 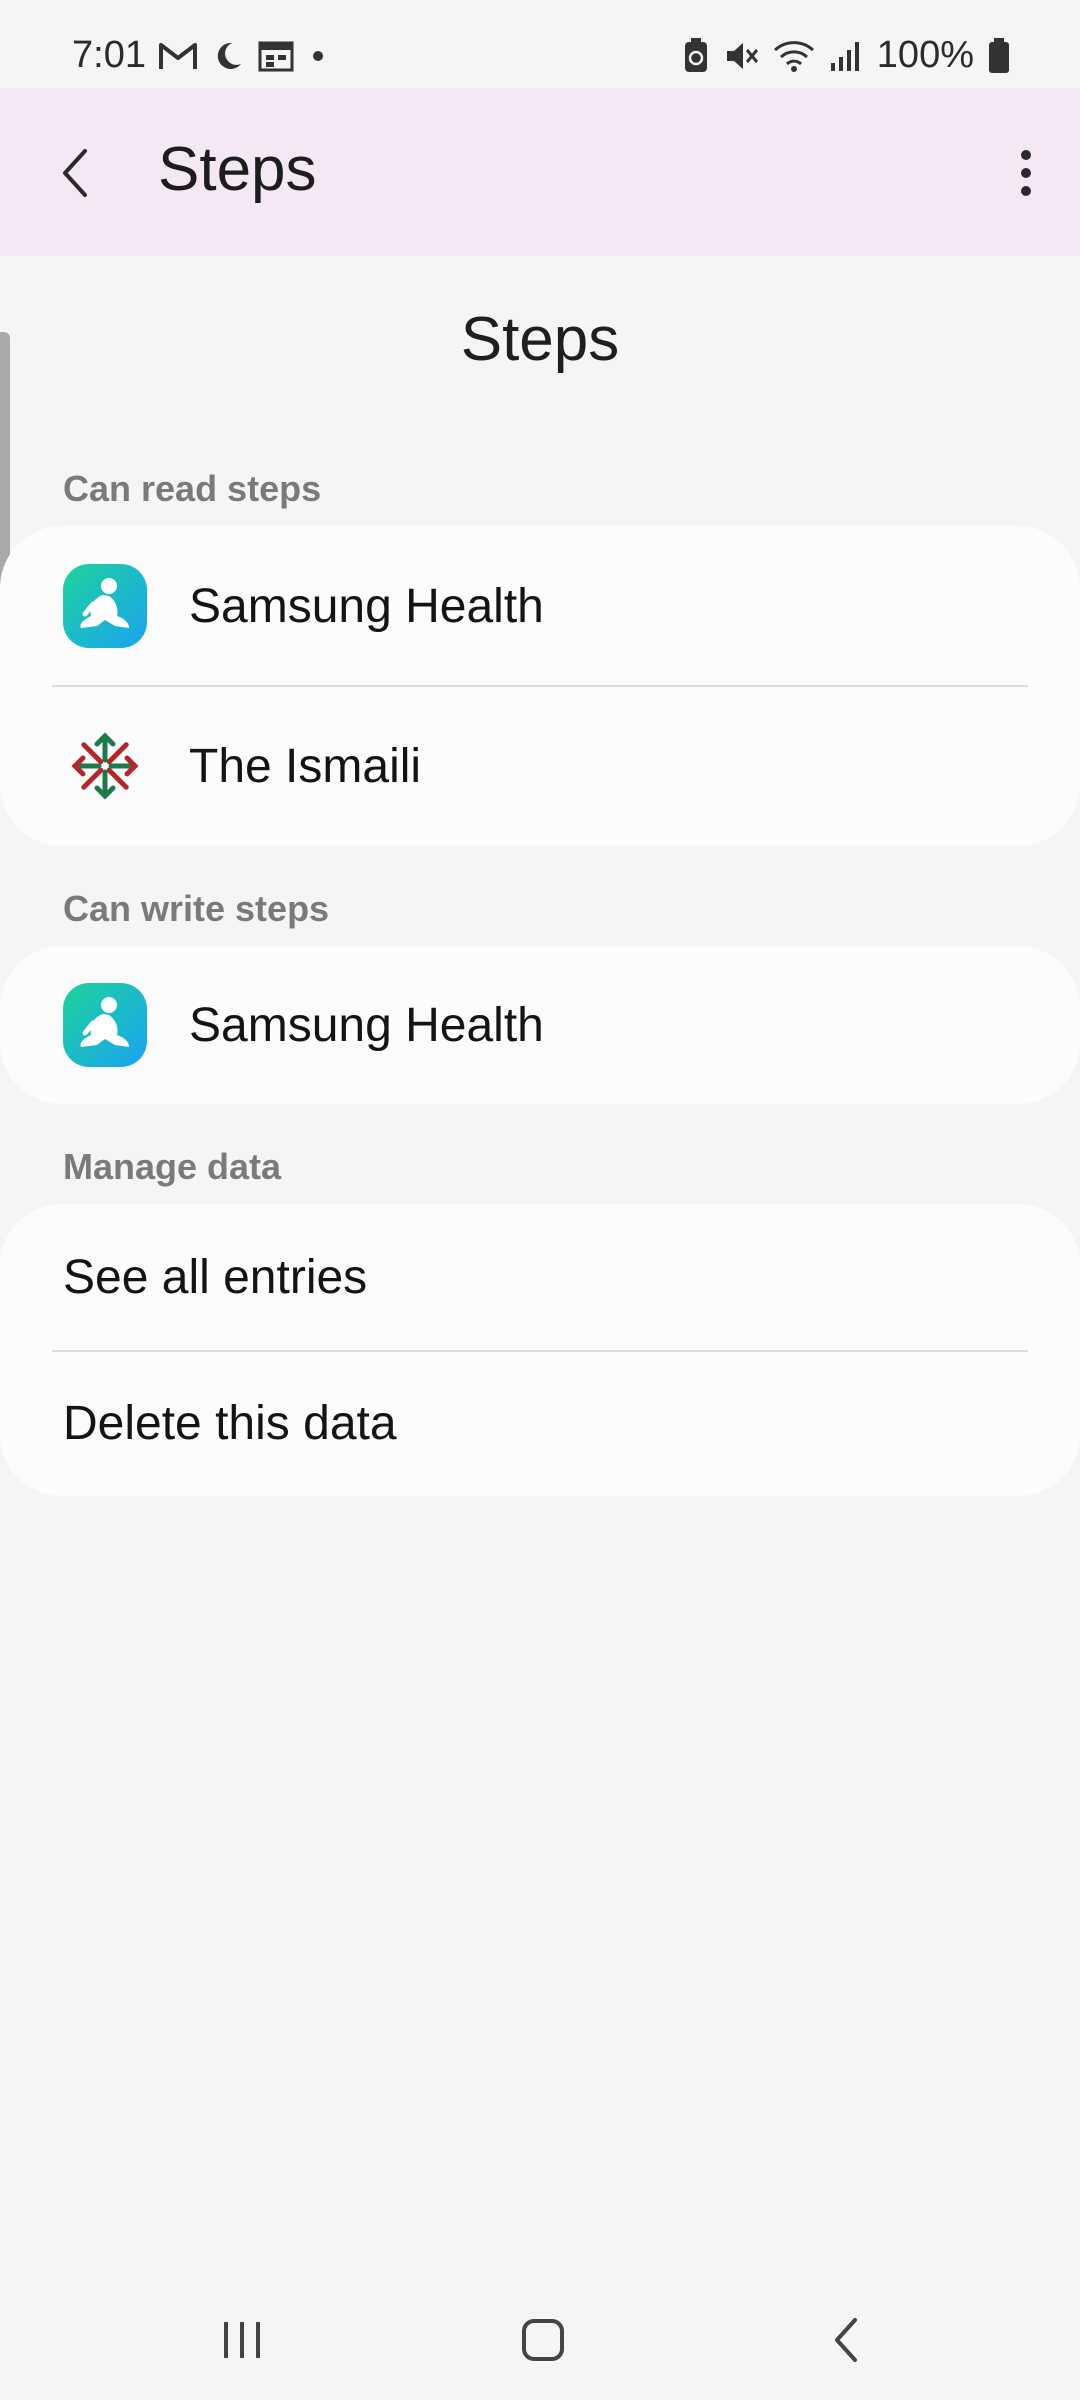 What do you see at coordinates (305, 766) in the screenshot?
I see `app-name: The Ismaili` at bounding box center [305, 766].